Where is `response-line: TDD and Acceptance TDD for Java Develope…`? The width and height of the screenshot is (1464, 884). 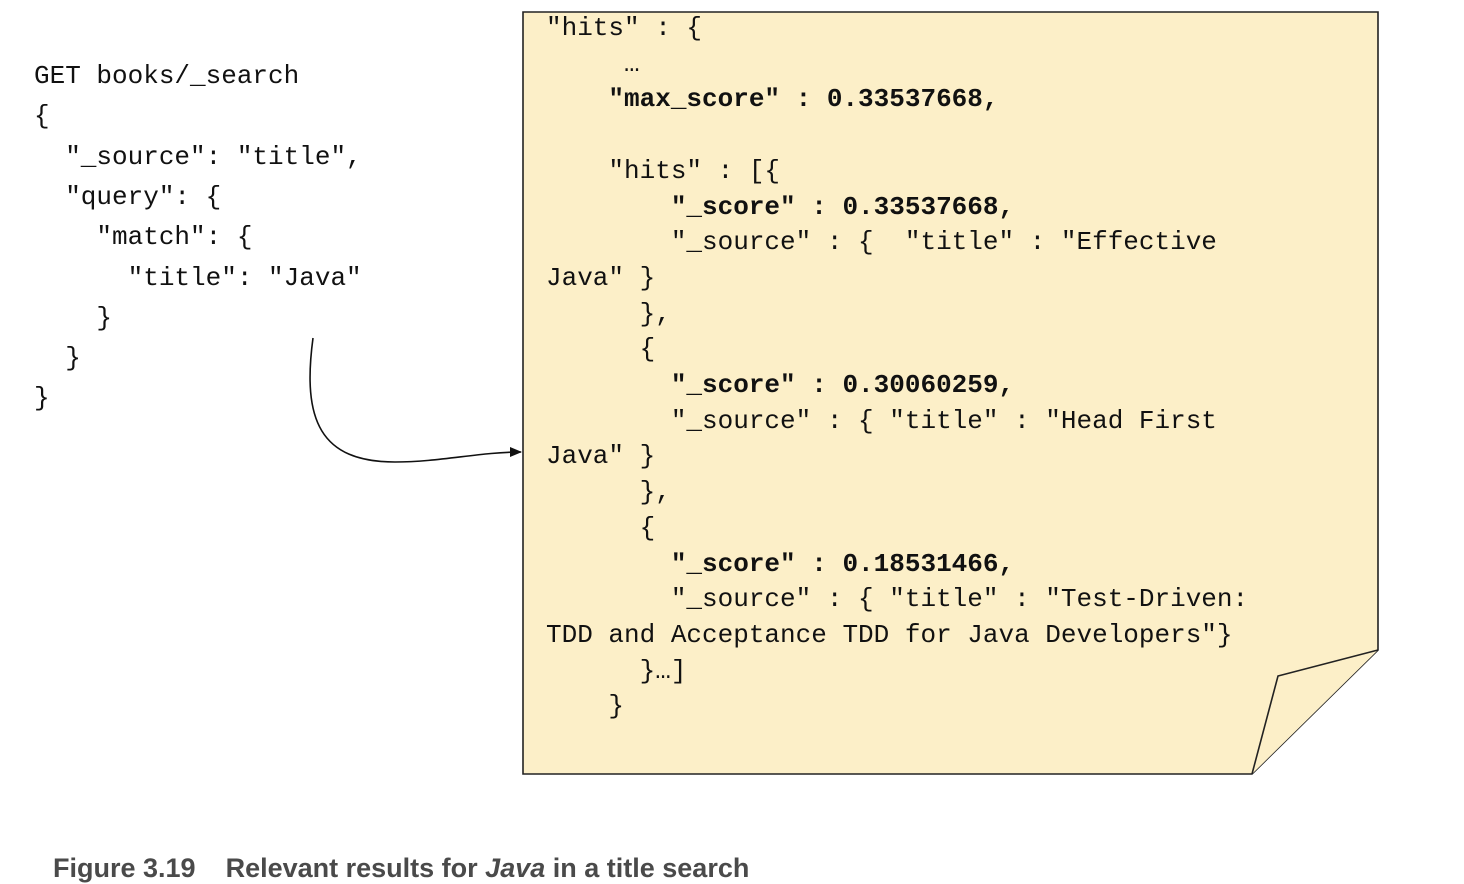 response-line: TDD and Acceptance TDD for Java Develope… is located at coordinates (889, 634).